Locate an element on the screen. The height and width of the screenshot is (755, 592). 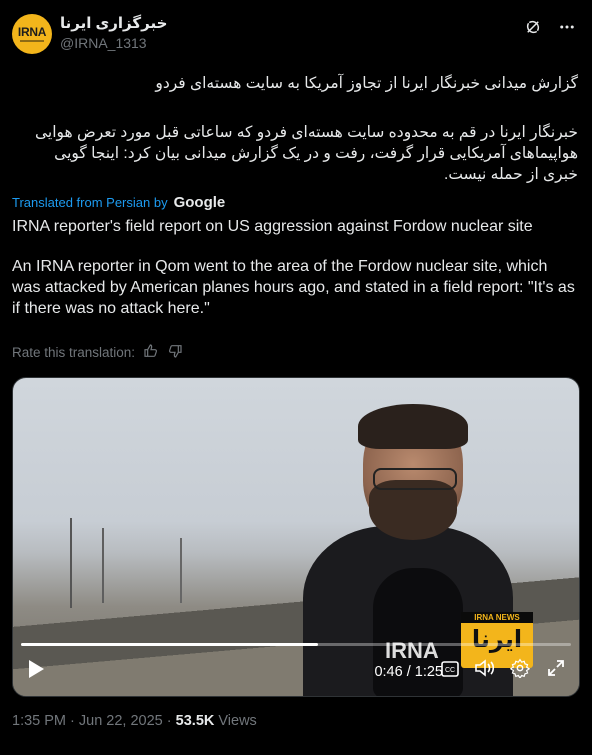
rate-label: Rate this translation: is located at coordinates (74, 352).